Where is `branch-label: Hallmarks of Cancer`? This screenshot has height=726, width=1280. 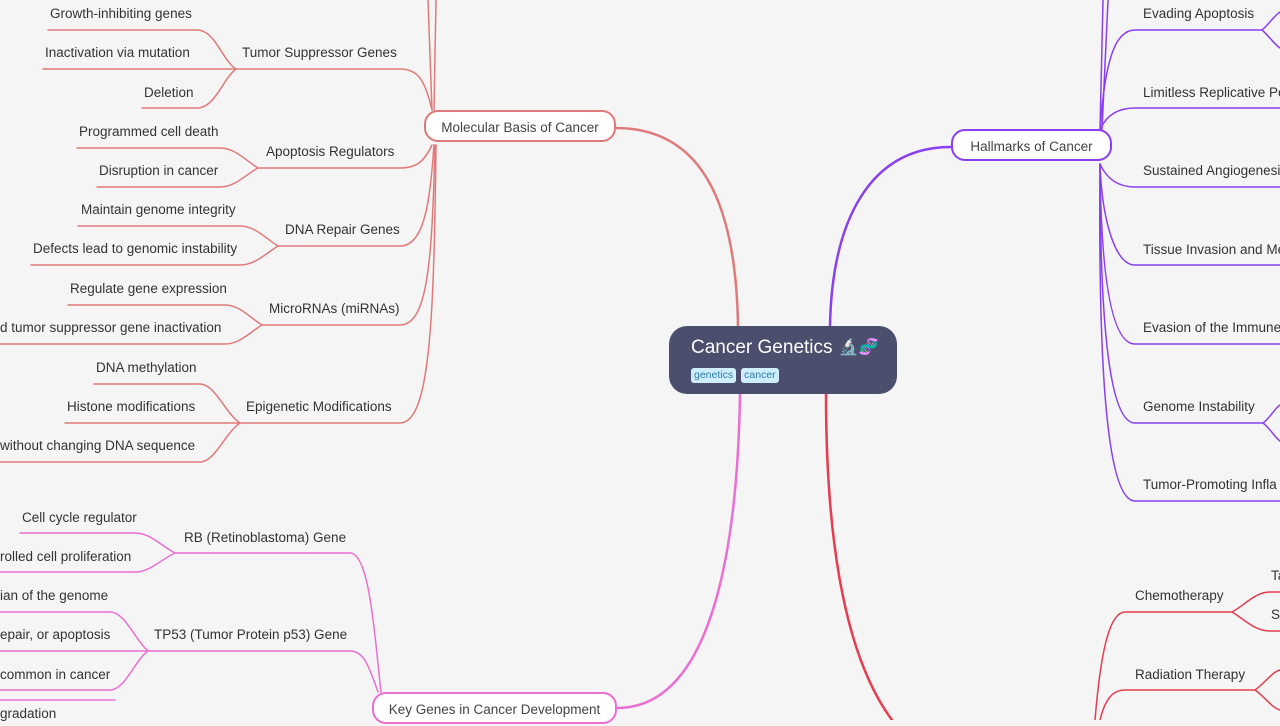
branch-label: Hallmarks of Cancer is located at coordinates (1031, 146).